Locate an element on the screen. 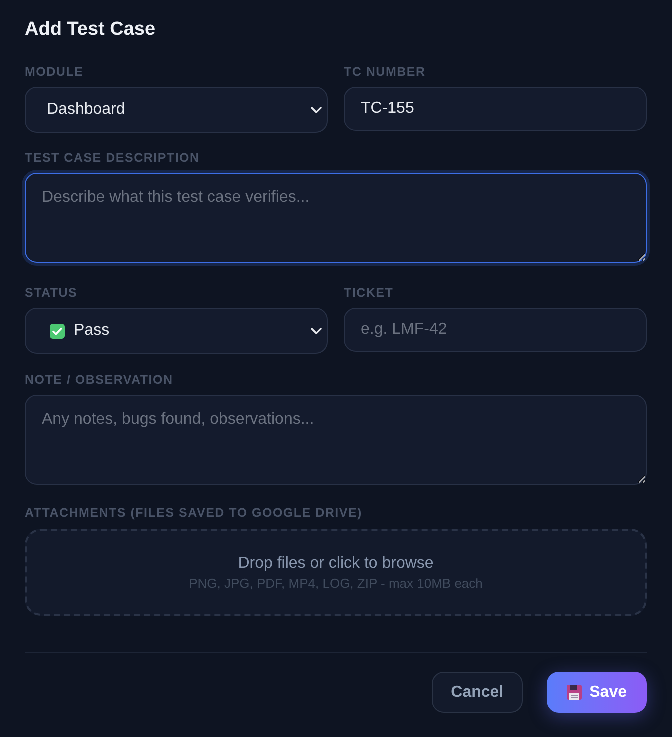 This screenshot has height=737, width=672. field-label: TC NUMBER is located at coordinates (385, 72).